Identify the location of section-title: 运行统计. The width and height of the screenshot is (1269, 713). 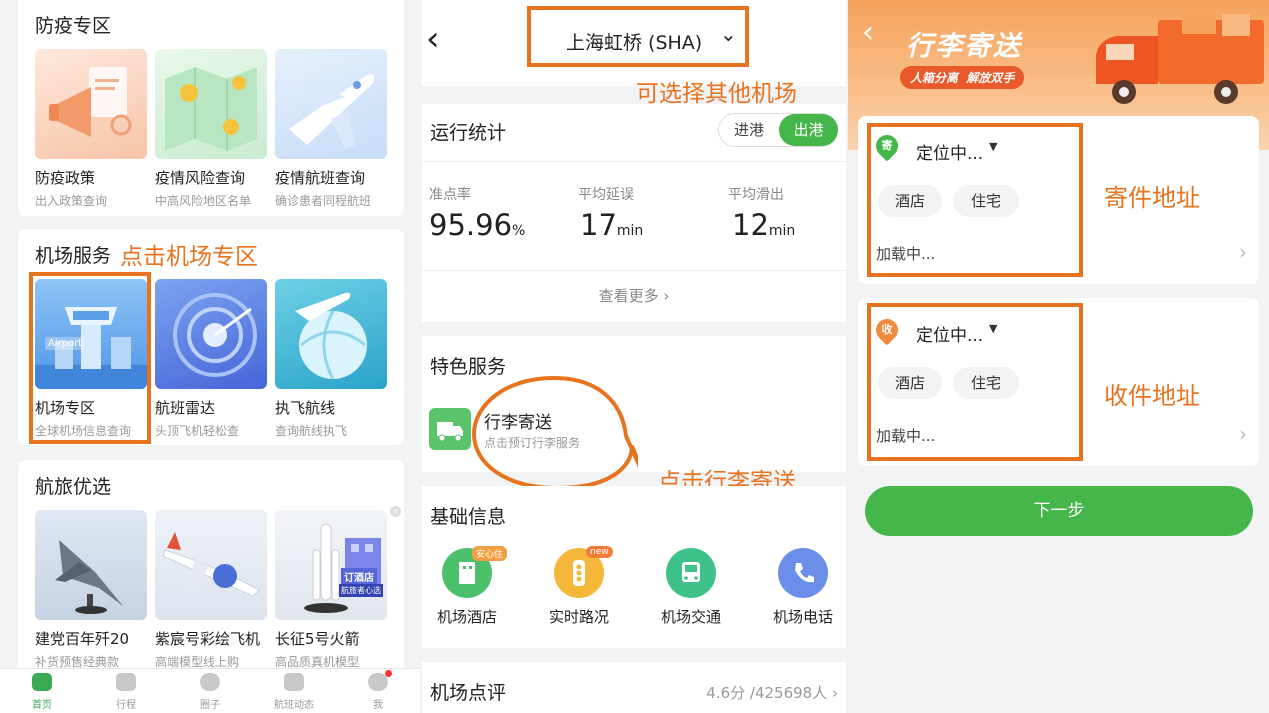
(468, 133).